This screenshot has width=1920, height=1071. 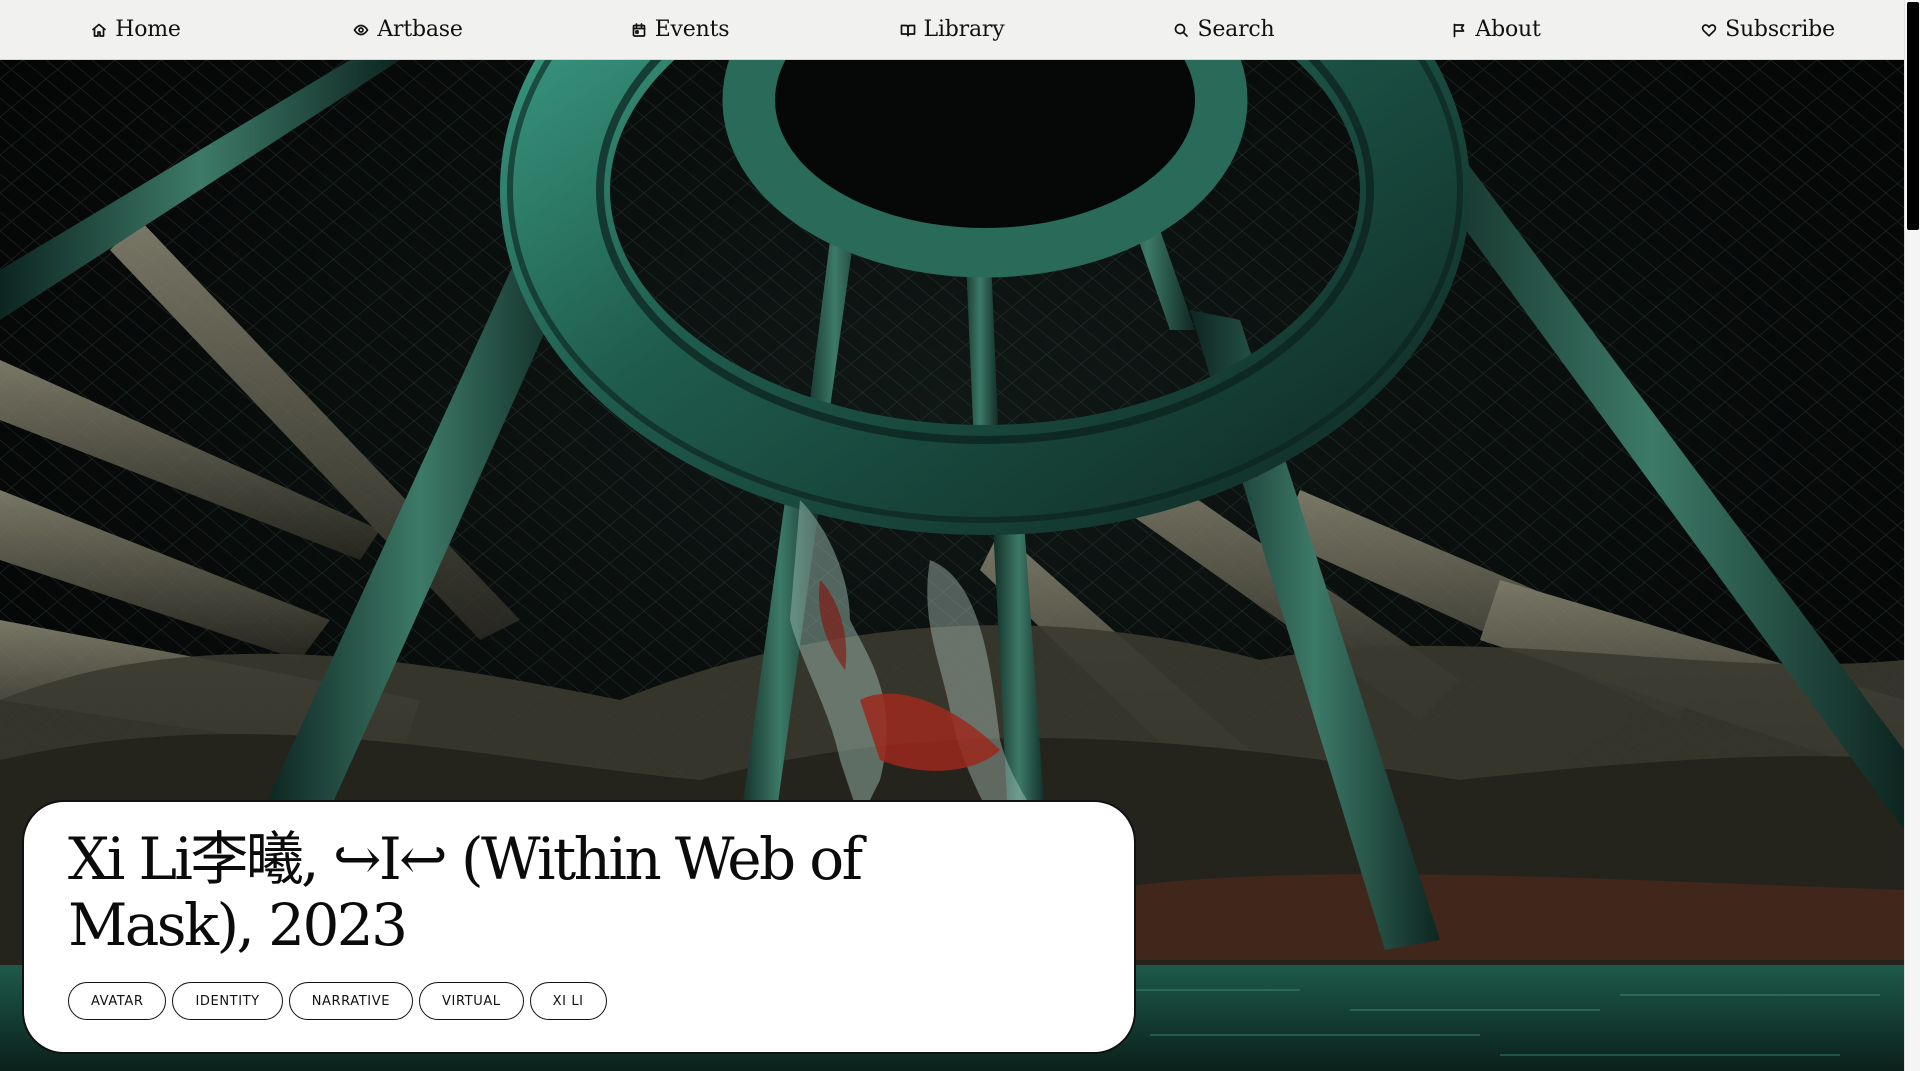 What do you see at coordinates (465, 892) in the screenshot?
I see `artwork-title: Xi Li李曦, ↪I↩ (Within Web of Mask), 2023` at bounding box center [465, 892].